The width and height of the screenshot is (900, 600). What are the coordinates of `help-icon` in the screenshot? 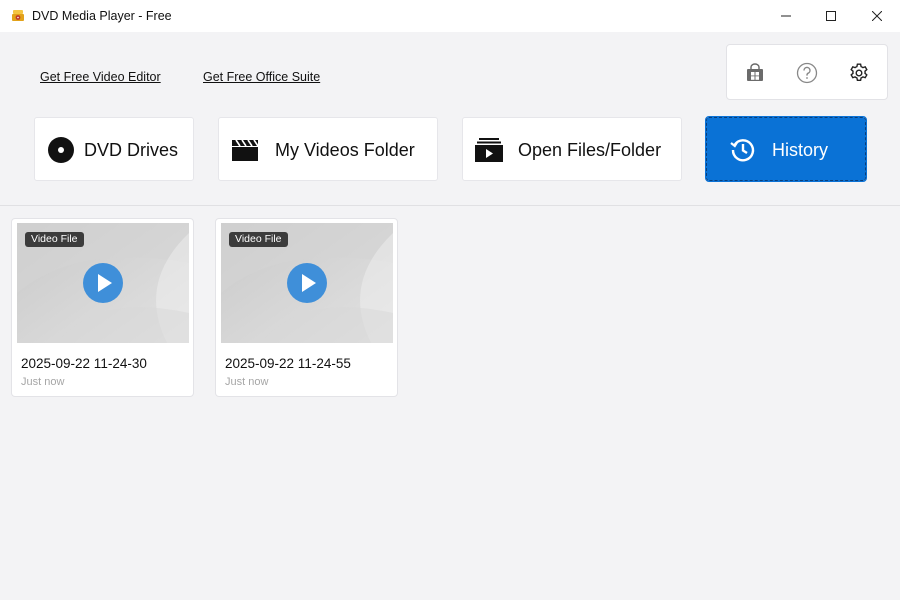 It's located at (807, 73).